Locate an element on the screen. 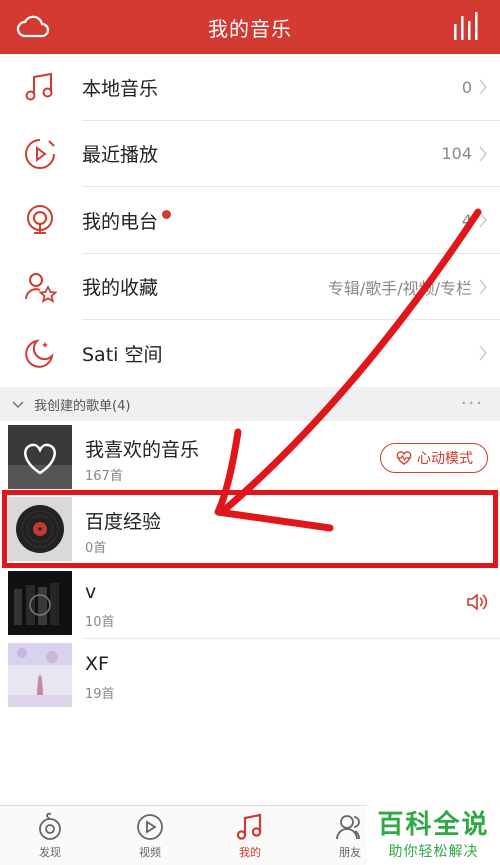 This screenshot has height=865, width=500. watermark-logo: 百科全说 助你轻松解决 is located at coordinates (433, 832).